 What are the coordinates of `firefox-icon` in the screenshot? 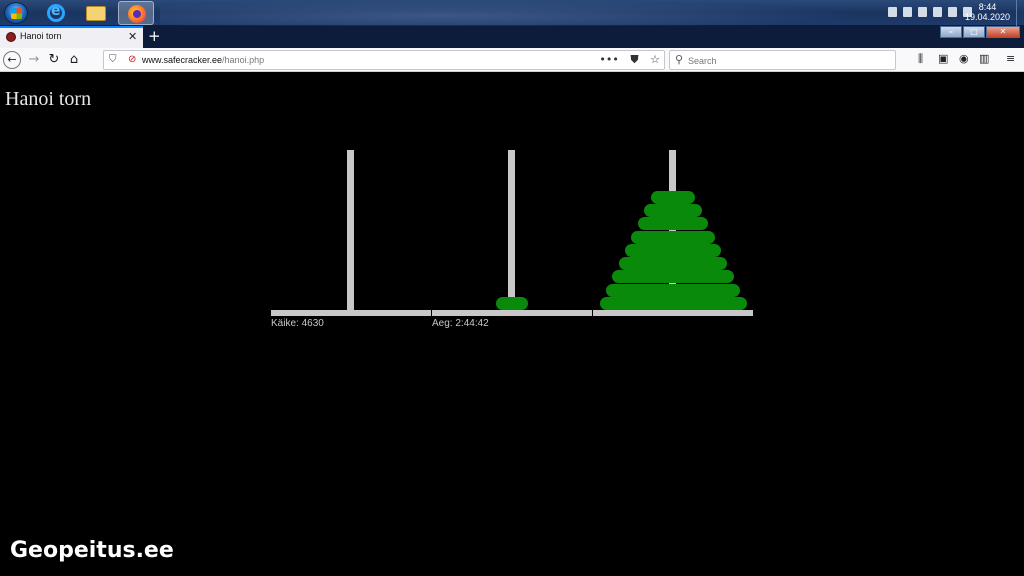 It's located at (137, 14).